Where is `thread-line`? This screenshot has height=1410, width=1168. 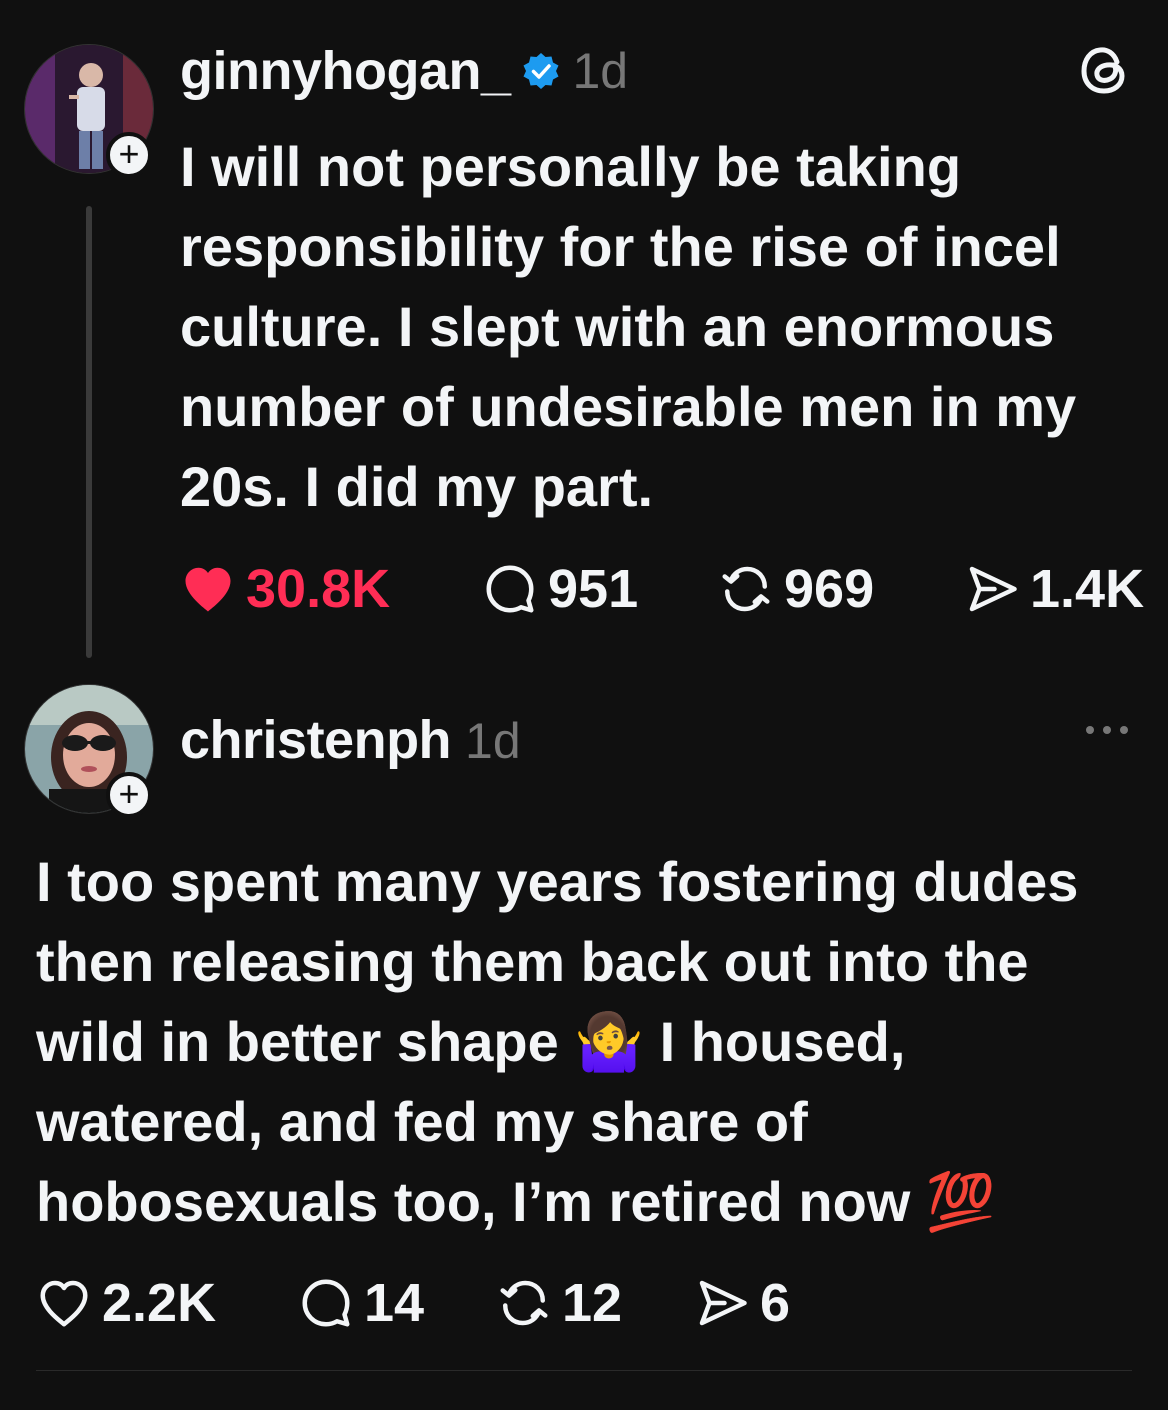 thread-line is located at coordinates (89, 432).